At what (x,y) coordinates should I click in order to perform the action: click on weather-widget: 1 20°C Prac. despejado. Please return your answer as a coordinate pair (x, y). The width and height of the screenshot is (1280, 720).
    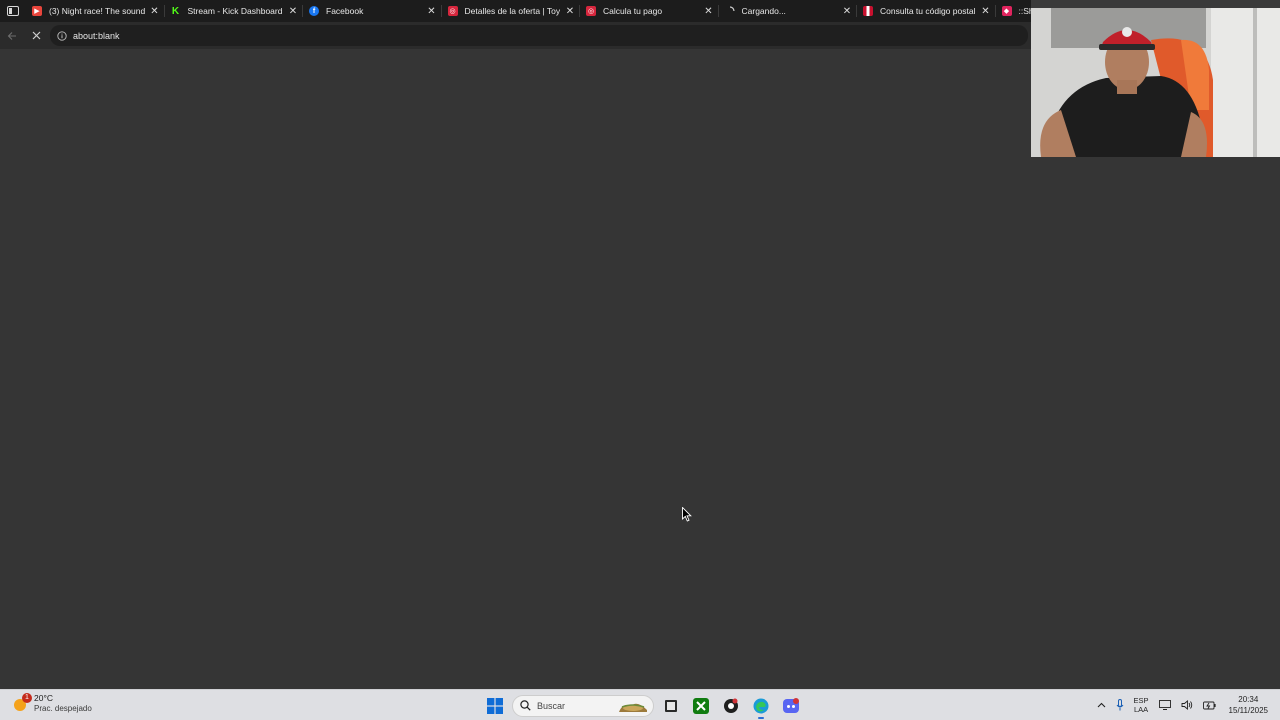
    Looking at the image, I should click on (52, 703).